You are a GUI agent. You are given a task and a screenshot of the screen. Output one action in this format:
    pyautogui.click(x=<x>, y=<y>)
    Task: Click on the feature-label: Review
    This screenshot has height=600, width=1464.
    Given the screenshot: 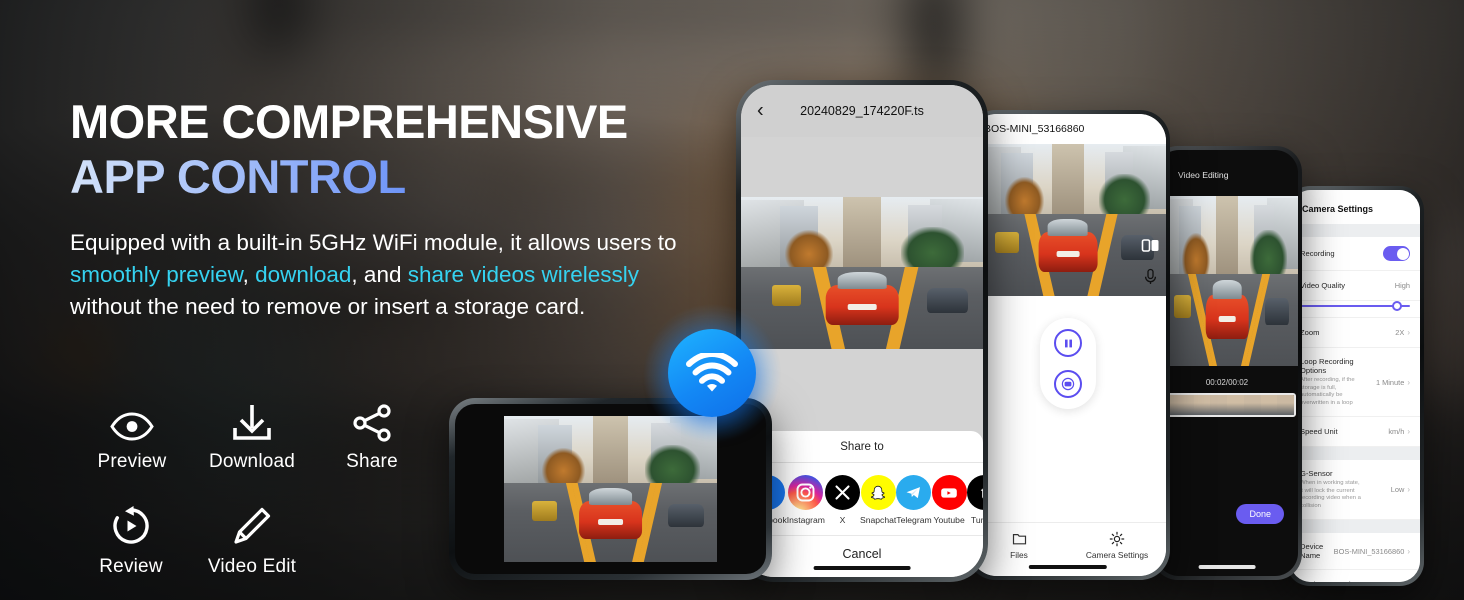 What is the action you would take?
    pyautogui.click(x=131, y=566)
    